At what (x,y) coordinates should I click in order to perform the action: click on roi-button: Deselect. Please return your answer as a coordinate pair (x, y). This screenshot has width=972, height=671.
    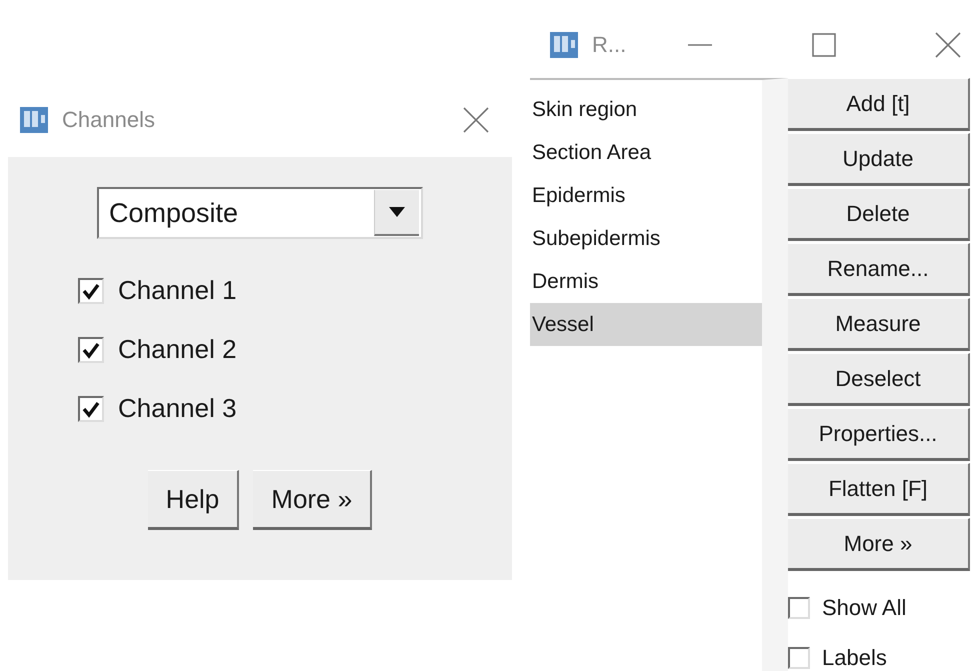
    Looking at the image, I should click on (879, 379).